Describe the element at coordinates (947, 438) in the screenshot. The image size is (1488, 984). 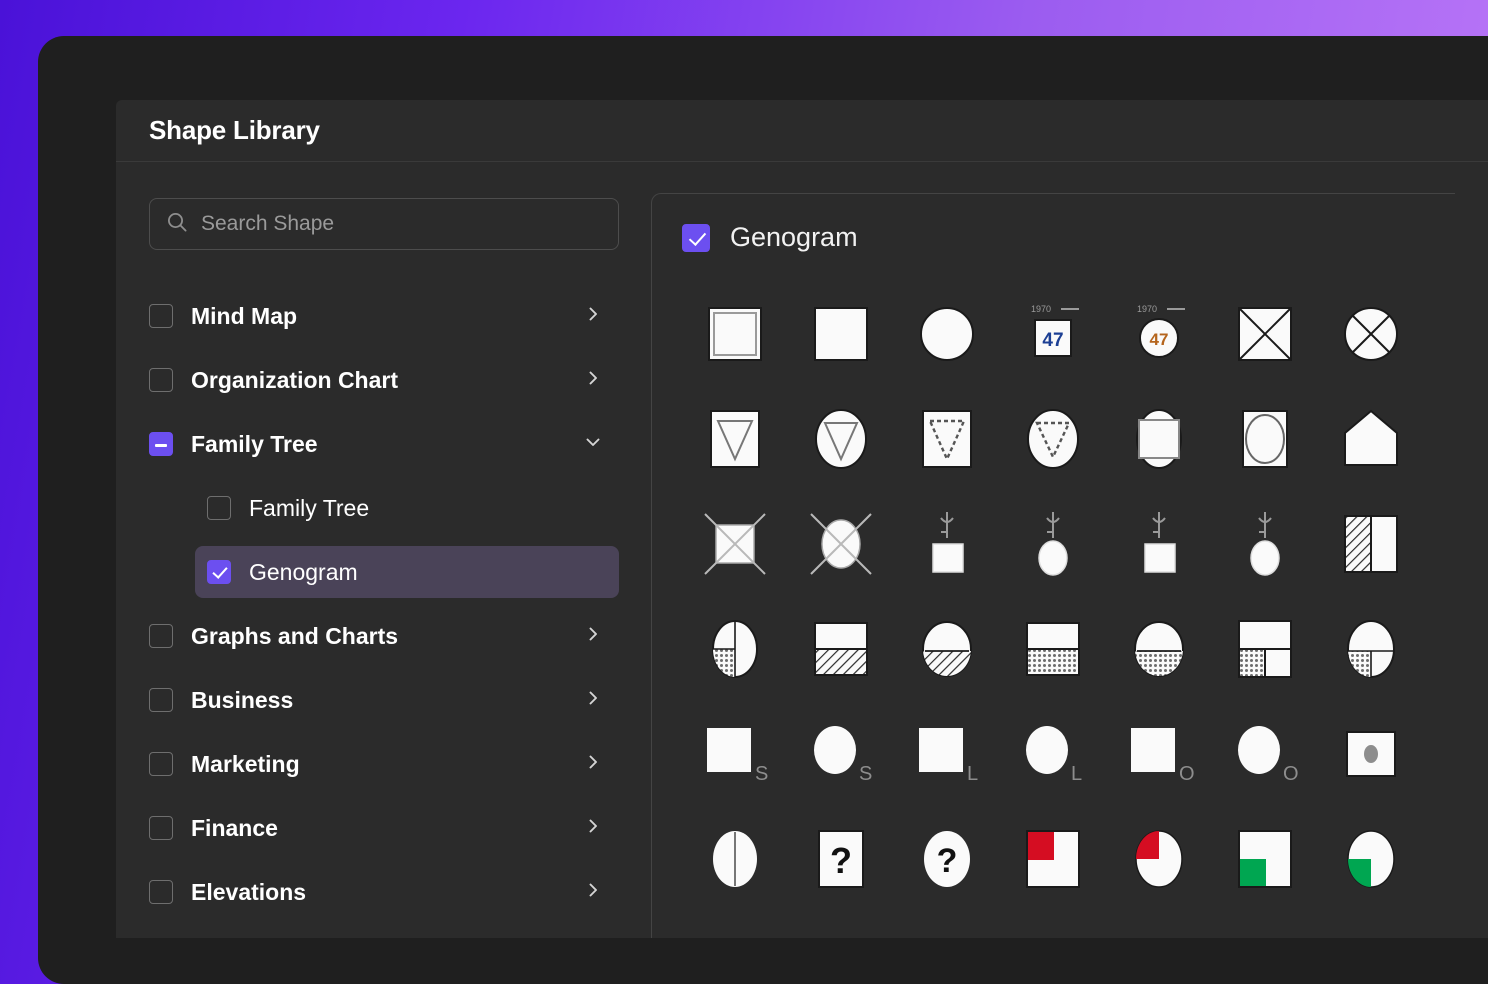
I see `shape-male-dashed-triangle-square` at that location.